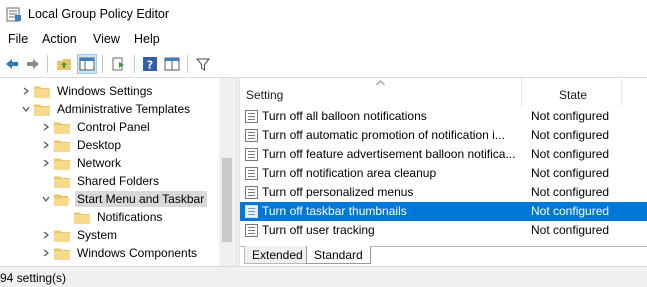  Describe the element at coordinates (59, 39) in the screenshot. I see `menu-action: Action` at that location.